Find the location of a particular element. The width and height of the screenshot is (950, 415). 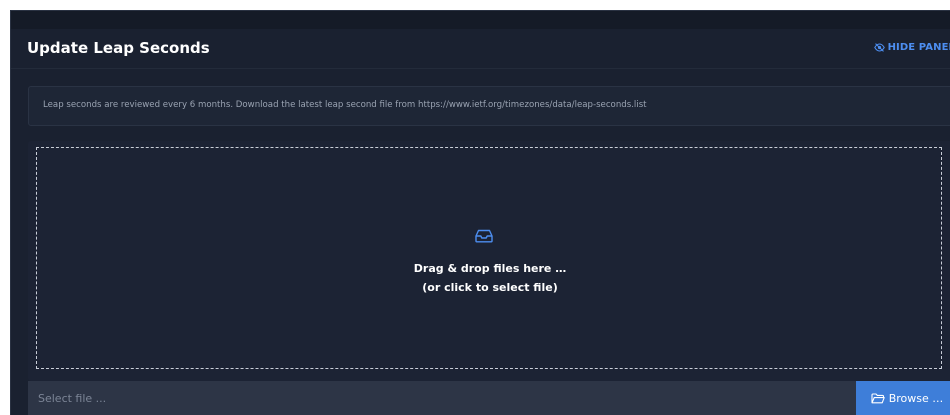

dropzone-subinstruction: (or click to select file) is located at coordinates (490, 287).